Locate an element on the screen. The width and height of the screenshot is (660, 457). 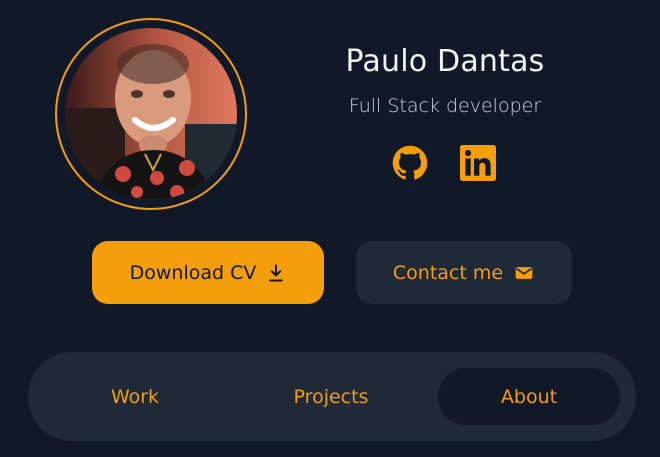
tab-work: Work is located at coordinates (135, 396).